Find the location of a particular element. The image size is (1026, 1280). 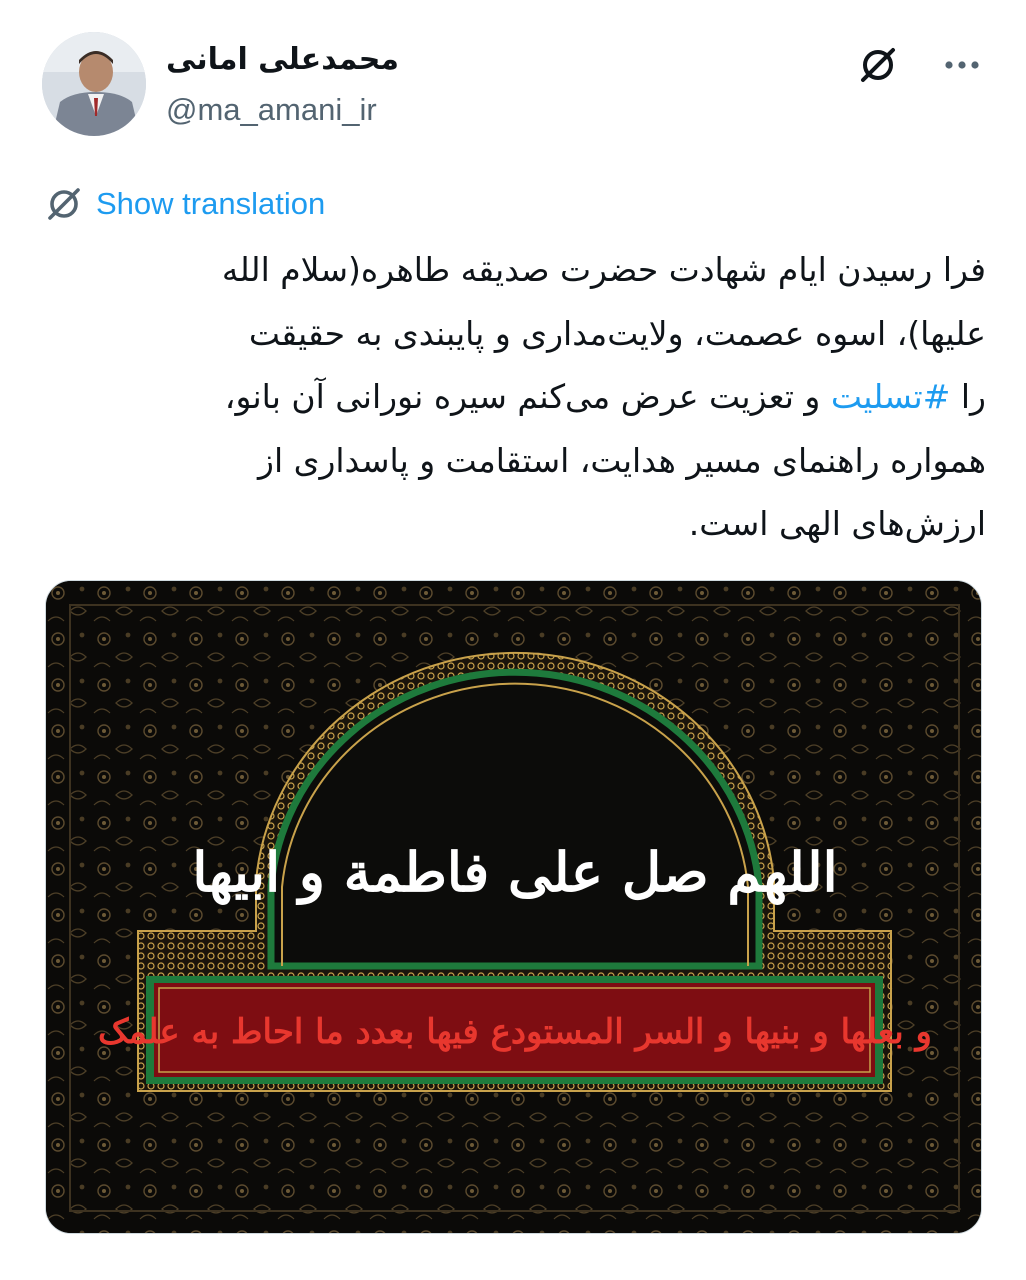

show-translation-button: Show translation is located at coordinates (183, 204).